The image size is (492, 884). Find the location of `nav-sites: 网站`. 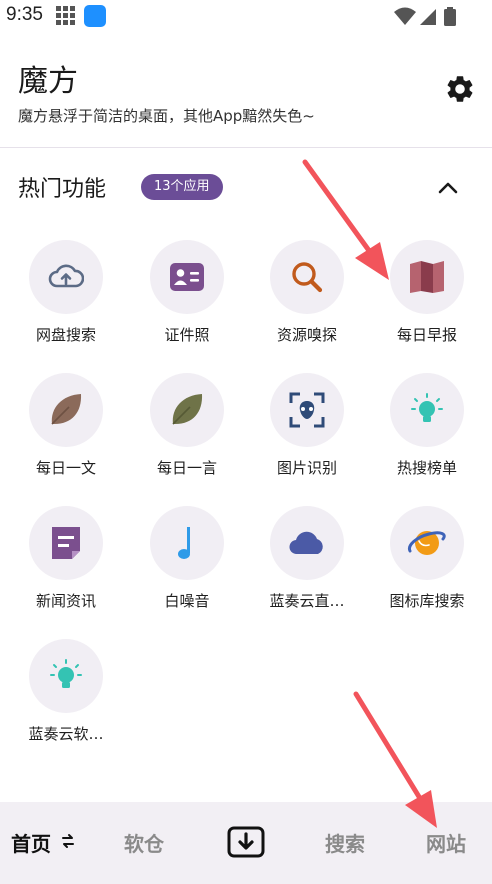

nav-sites: 网站 is located at coordinates (446, 842).